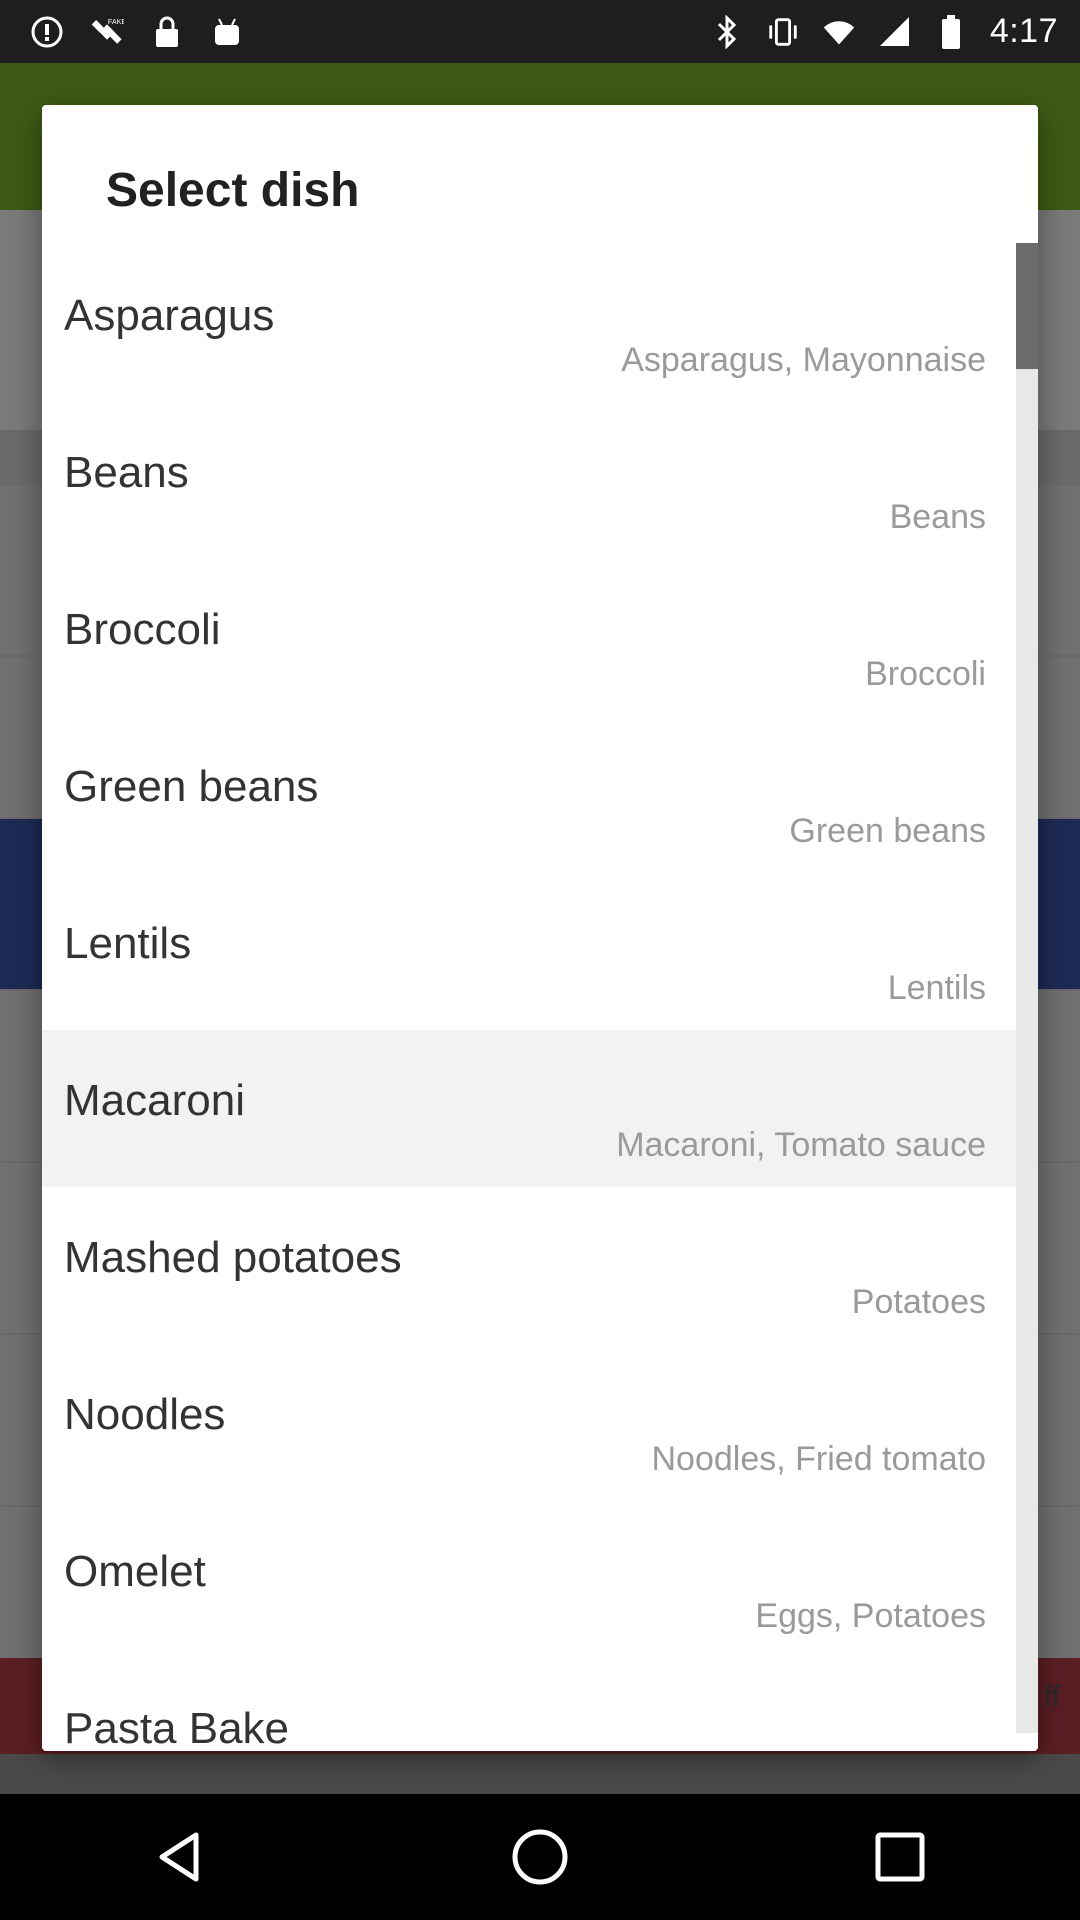 This screenshot has width=1080, height=1920. I want to click on list-item: Beans Beans, so click(530, 480).